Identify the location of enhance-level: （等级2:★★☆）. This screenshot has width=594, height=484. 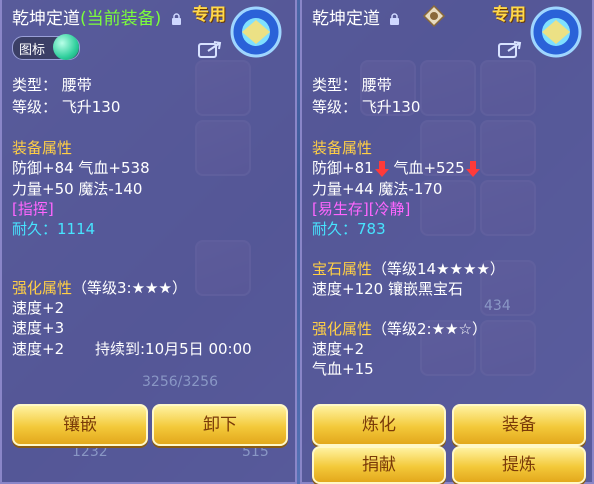
(429, 329).